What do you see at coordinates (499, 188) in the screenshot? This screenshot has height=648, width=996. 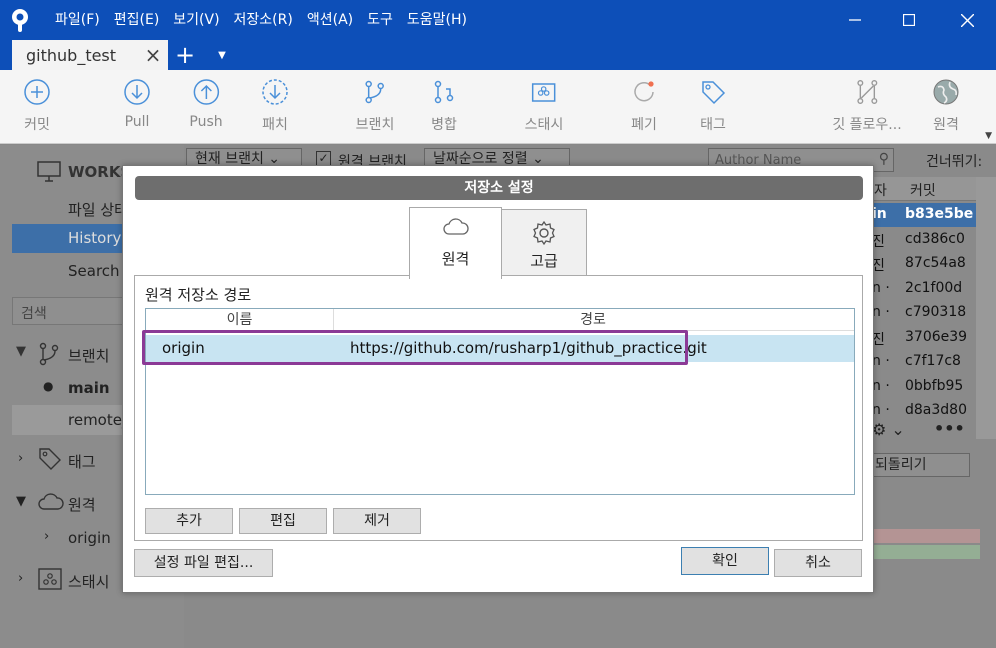 I see `dialog-title: 저장소 설정` at bounding box center [499, 188].